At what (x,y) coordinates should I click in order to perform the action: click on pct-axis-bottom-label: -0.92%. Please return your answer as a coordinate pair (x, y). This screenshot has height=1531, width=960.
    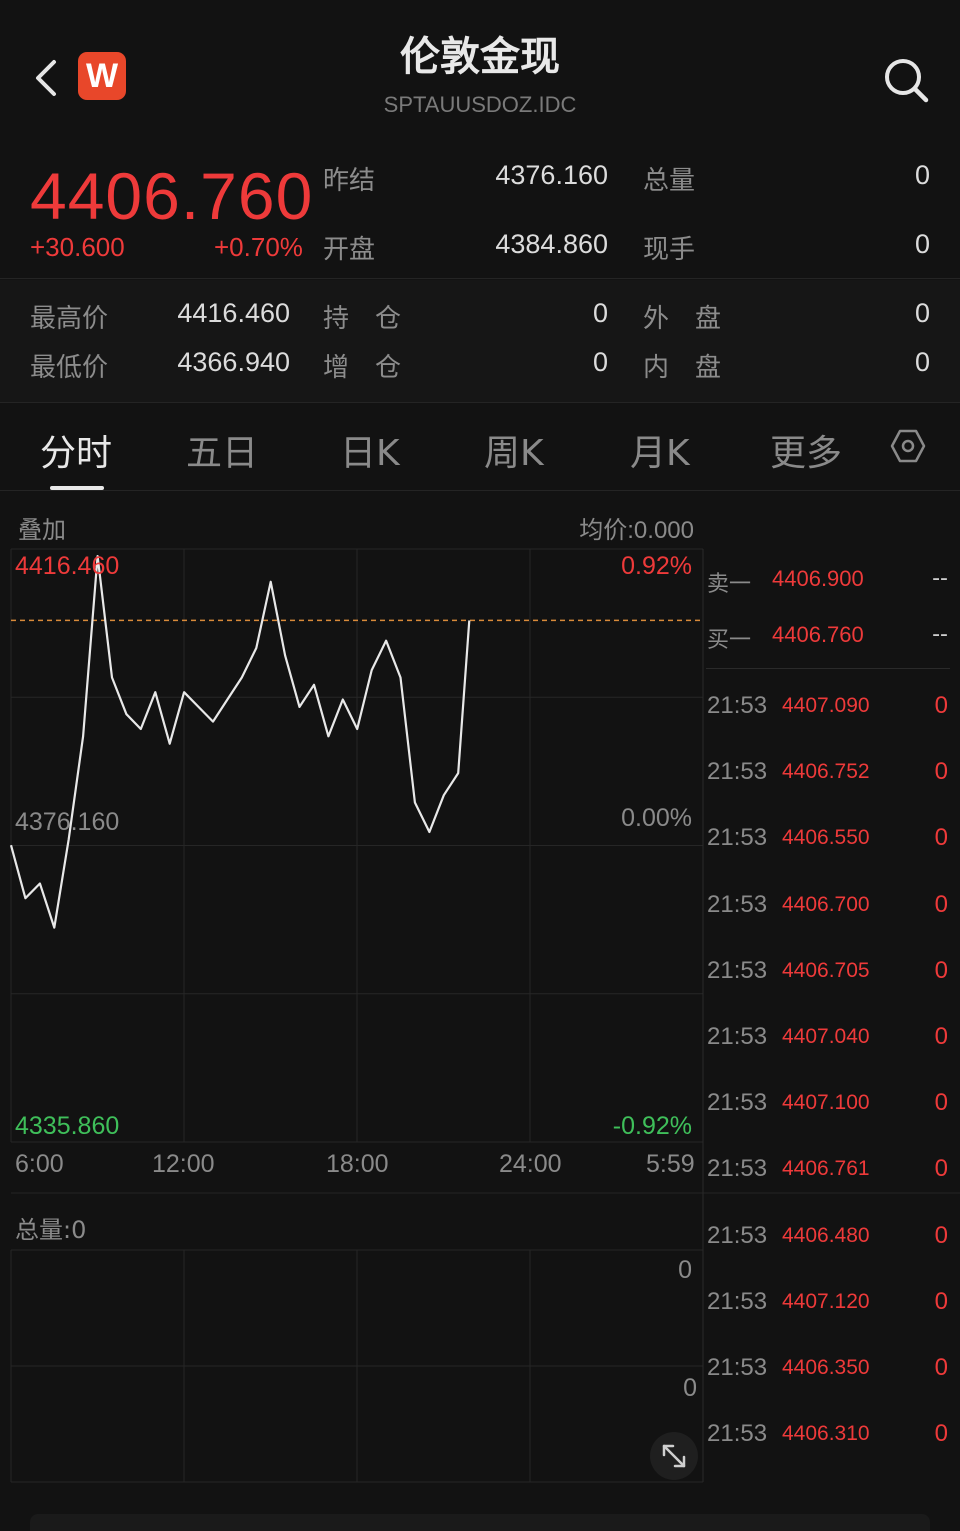
    Looking at the image, I should click on (652, 1126).